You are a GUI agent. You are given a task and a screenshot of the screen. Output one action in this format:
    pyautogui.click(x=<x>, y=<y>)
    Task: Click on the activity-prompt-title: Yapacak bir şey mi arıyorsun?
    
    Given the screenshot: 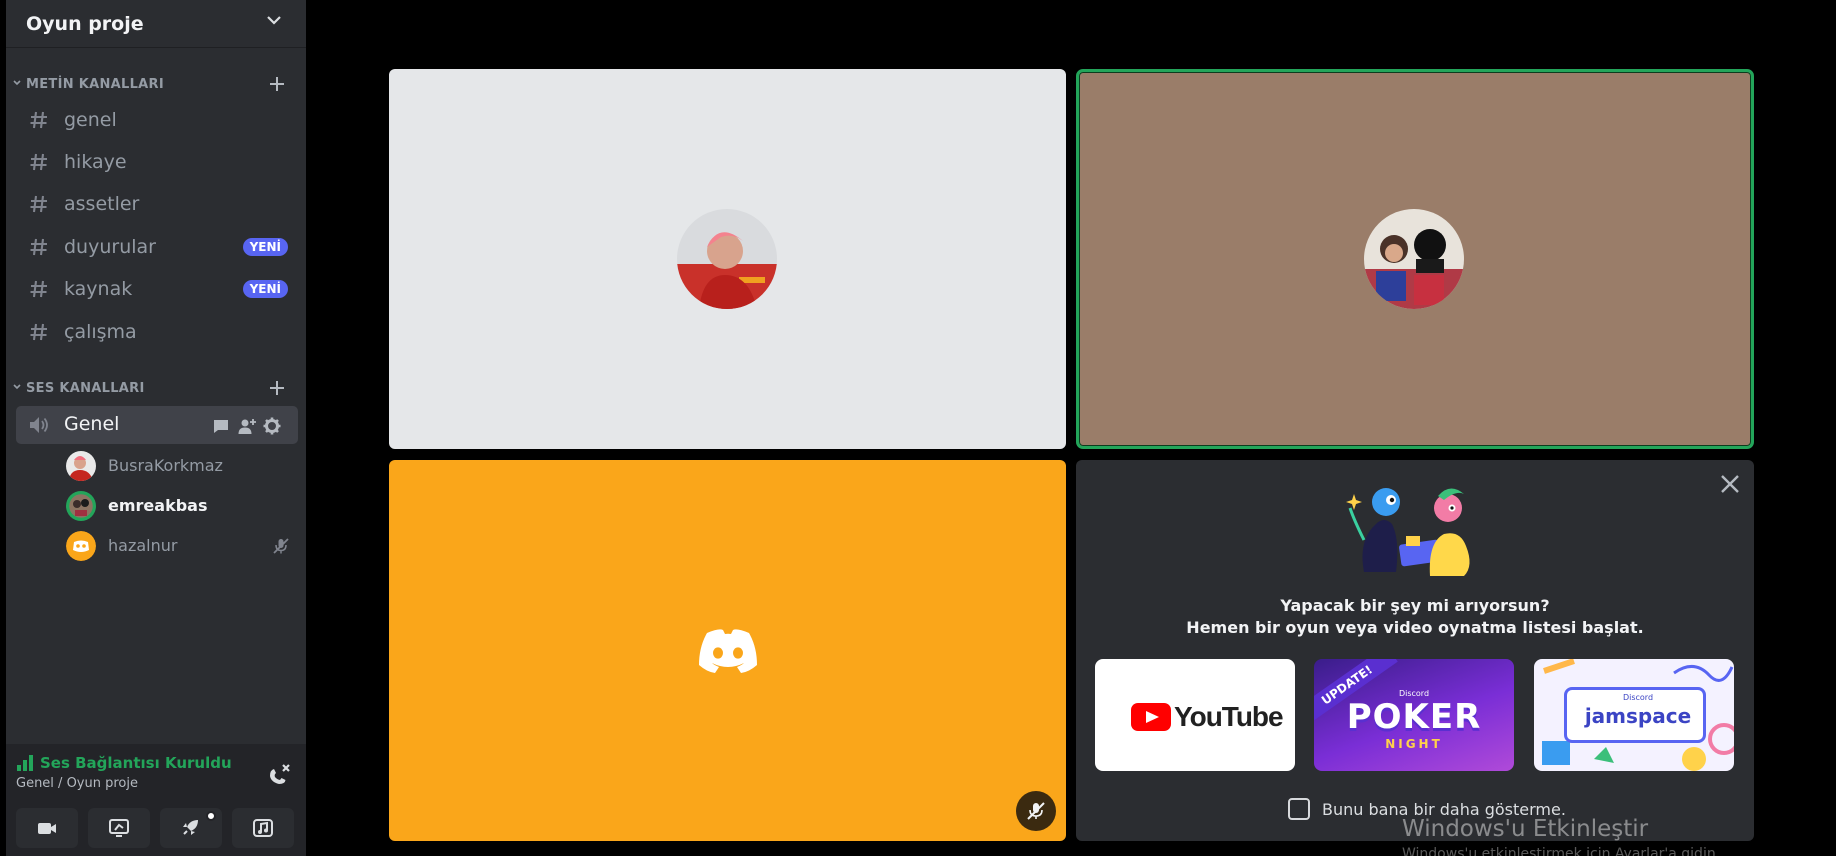 What is the action you would take?
    pyautogui.click(x=1415, y=605)
    